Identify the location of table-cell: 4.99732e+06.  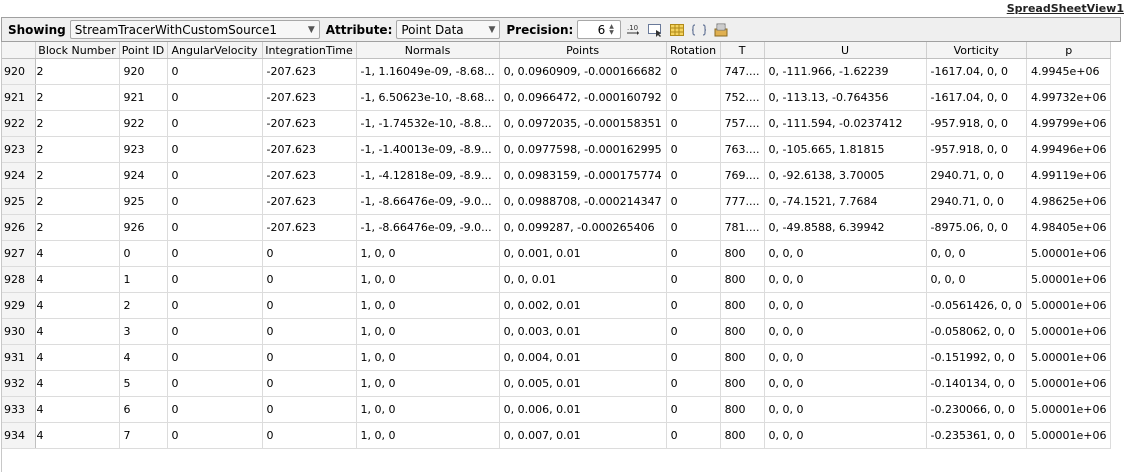
(1069, 97).